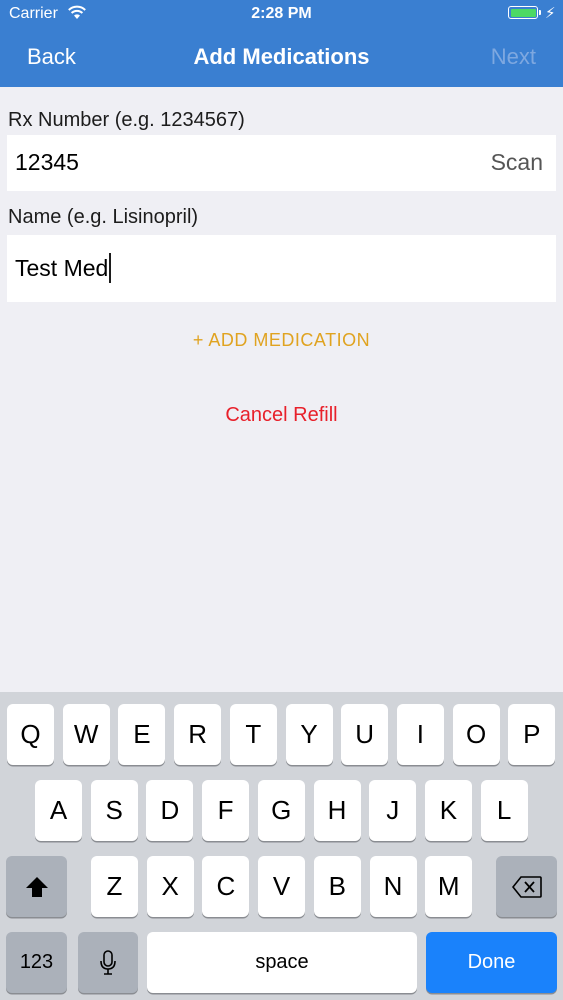  What do you see at coordinates (393, 886) in the screenshot?
I see `key-n: N` at bounding box center [393, 886].